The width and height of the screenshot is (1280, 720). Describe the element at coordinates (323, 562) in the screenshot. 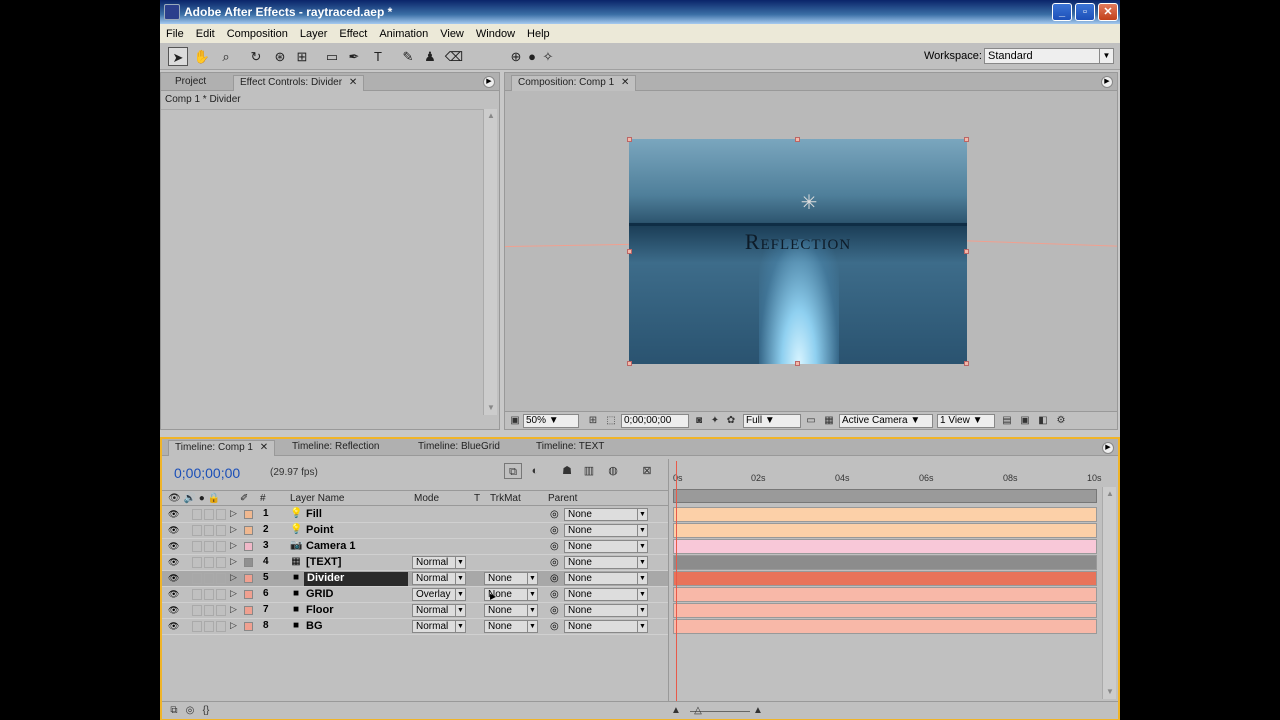

I see `layer-name: [TEXT]` at that location.